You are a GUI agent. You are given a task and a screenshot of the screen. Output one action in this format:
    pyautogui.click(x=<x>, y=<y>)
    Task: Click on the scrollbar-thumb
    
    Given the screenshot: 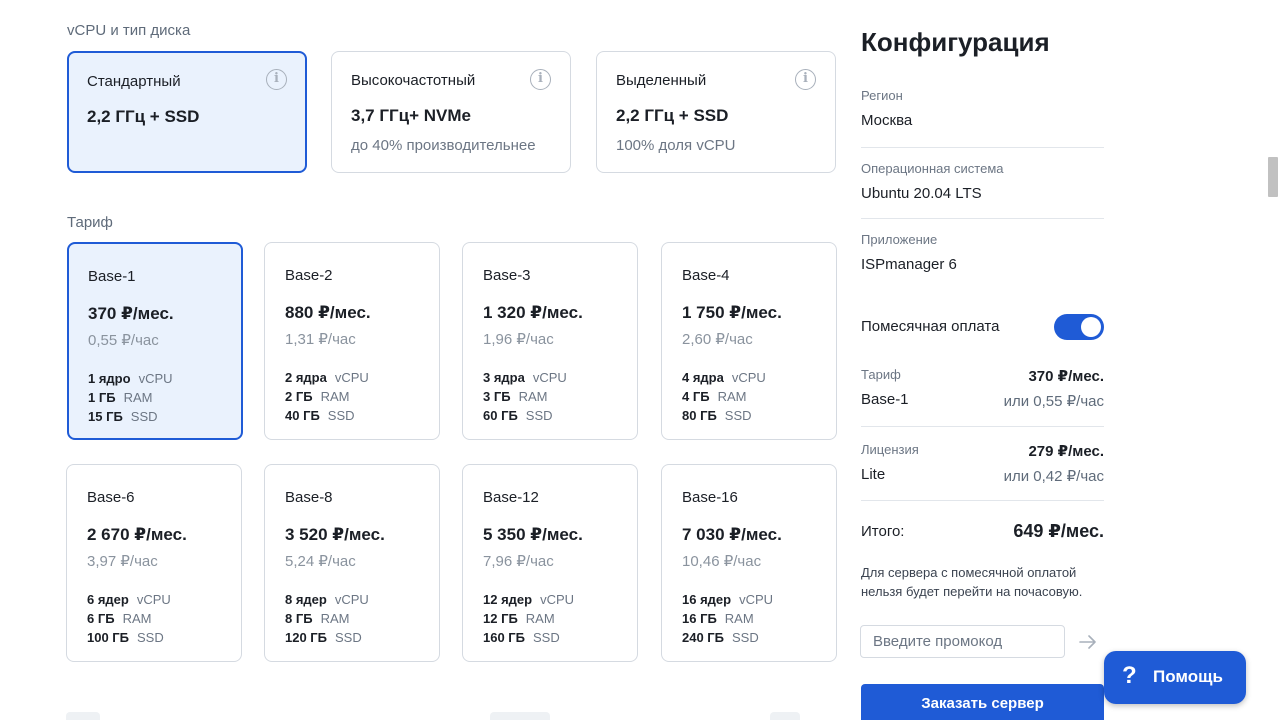 What is the action you would take?
    pyautogui.click(x=1273, y=177)
    